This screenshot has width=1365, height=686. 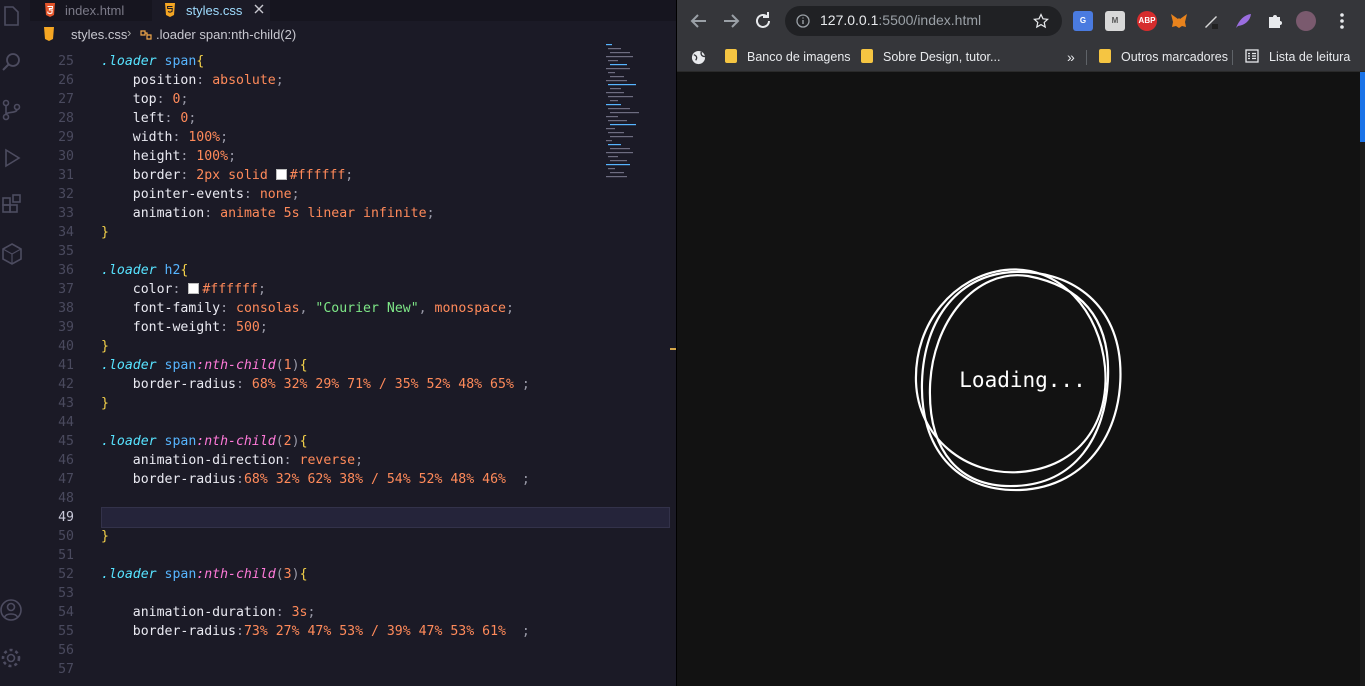 I want to click on forward-arrow-icon, so click(x=731, y=21).